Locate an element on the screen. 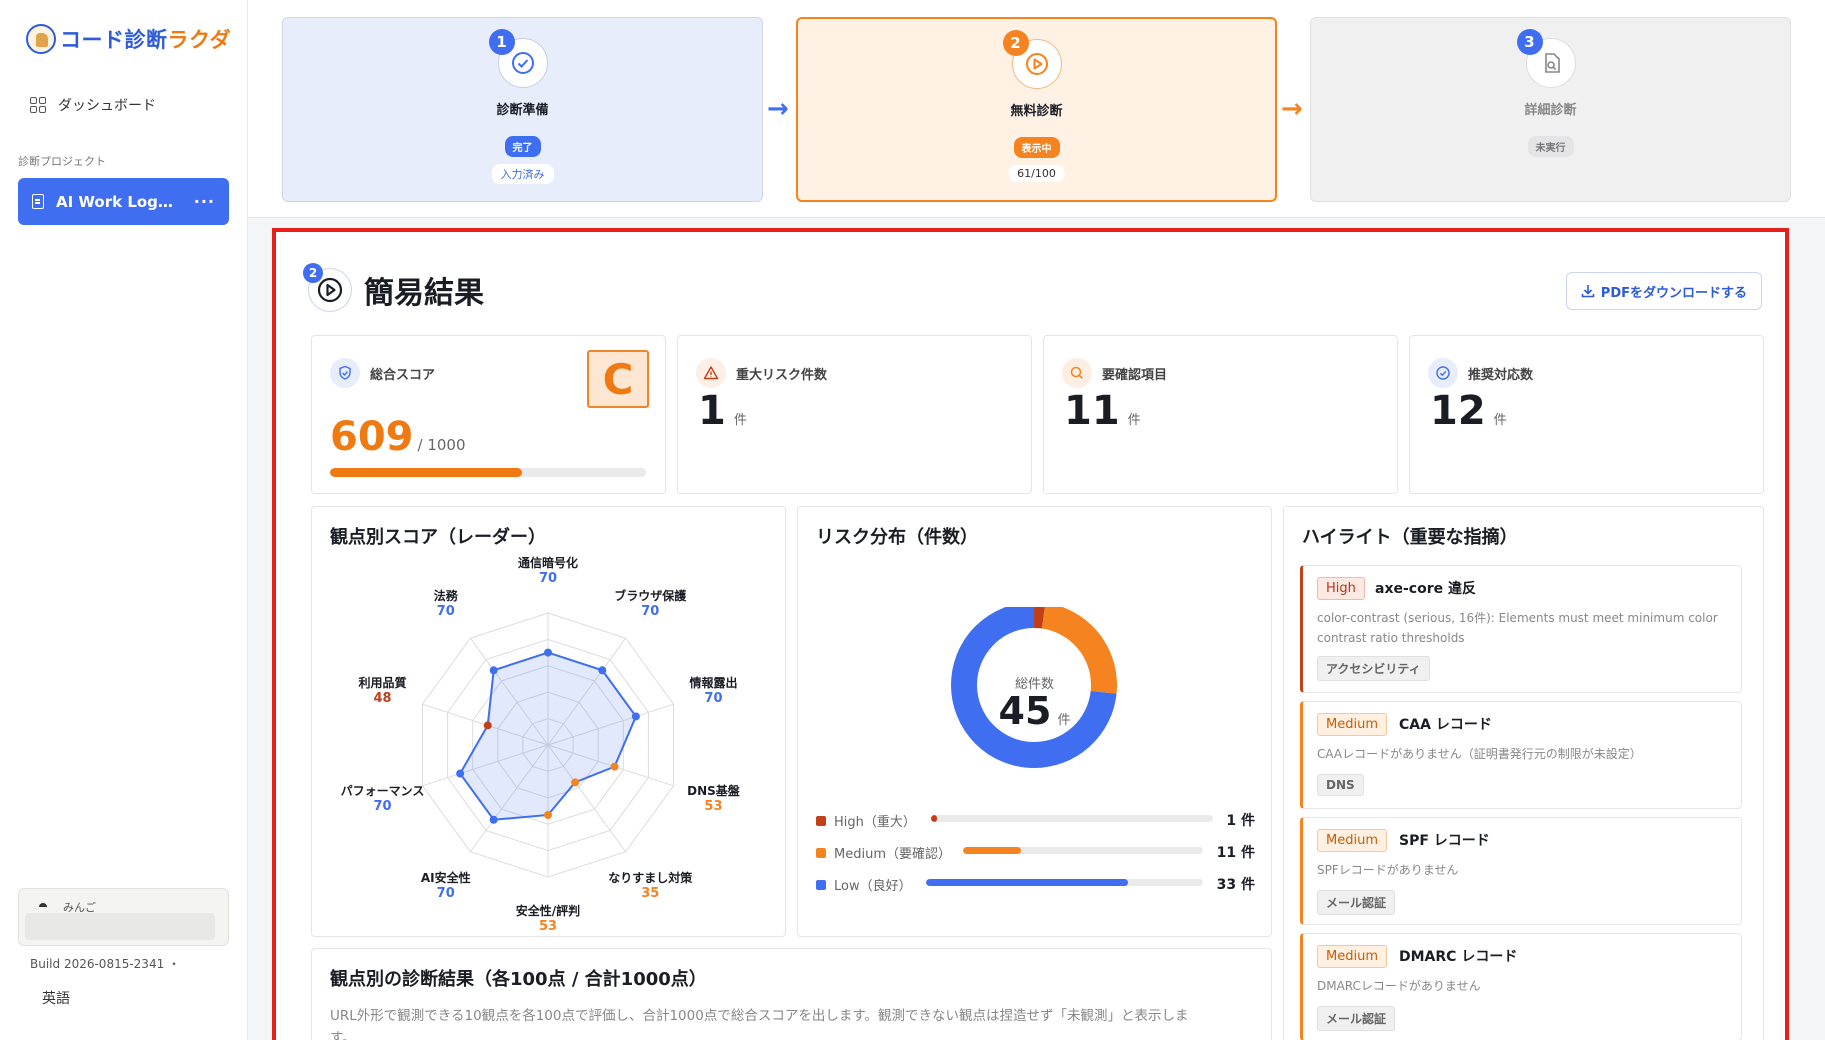 The width and height of the screenshot is (1825, 1040). step-detailed-diagnosis: 3 詳細診断 未実行 is located at coordinates (1550, 109).